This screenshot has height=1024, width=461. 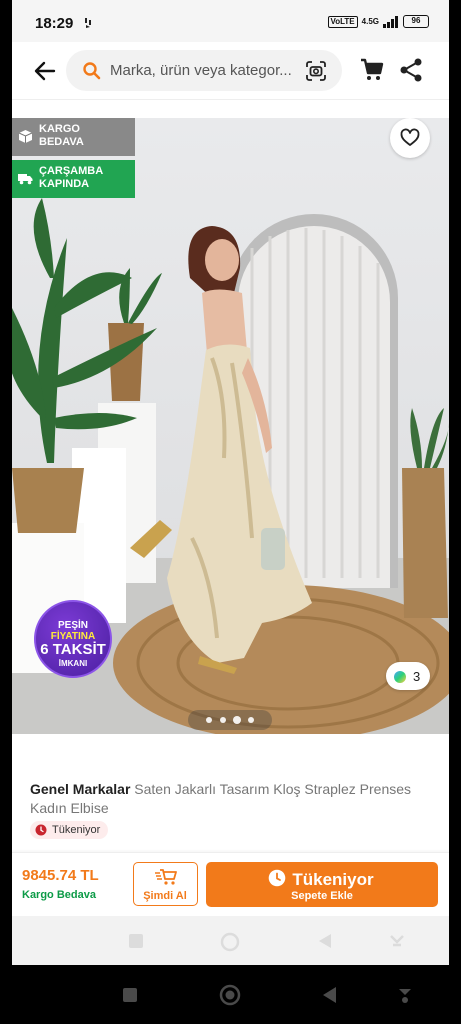 What do you see at coordinates (416, 21) in the screenshot?
I see `battery-indicator: 96` at bounding box center [416, 21].